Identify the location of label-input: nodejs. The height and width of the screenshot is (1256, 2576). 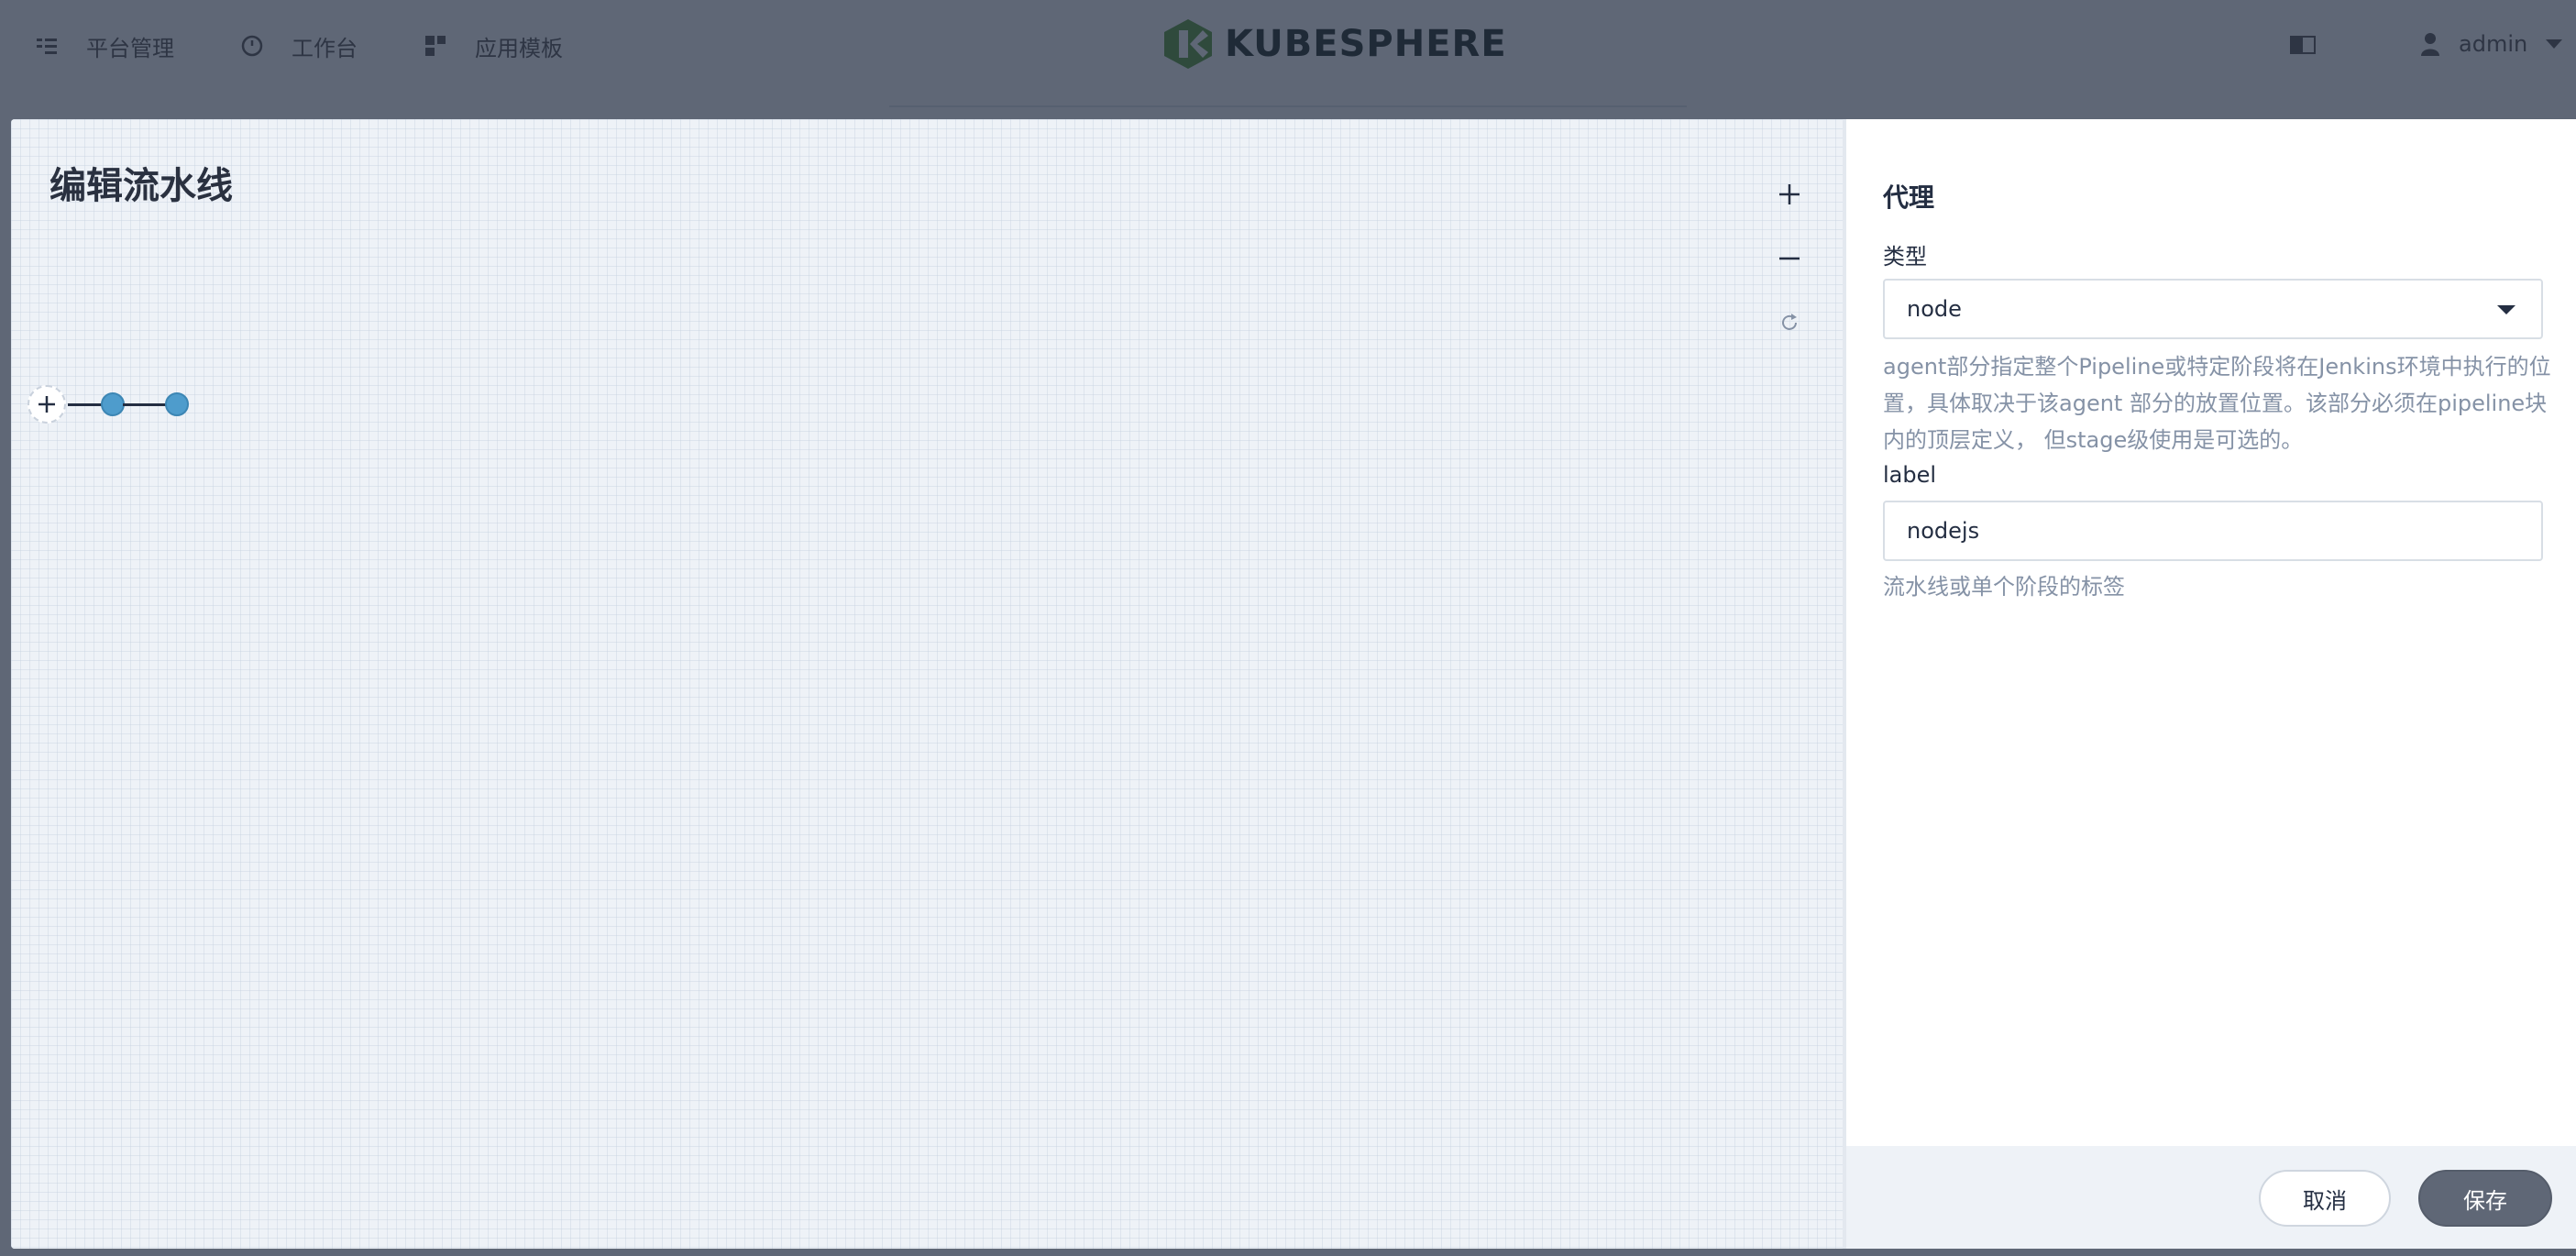
(2213, 531).